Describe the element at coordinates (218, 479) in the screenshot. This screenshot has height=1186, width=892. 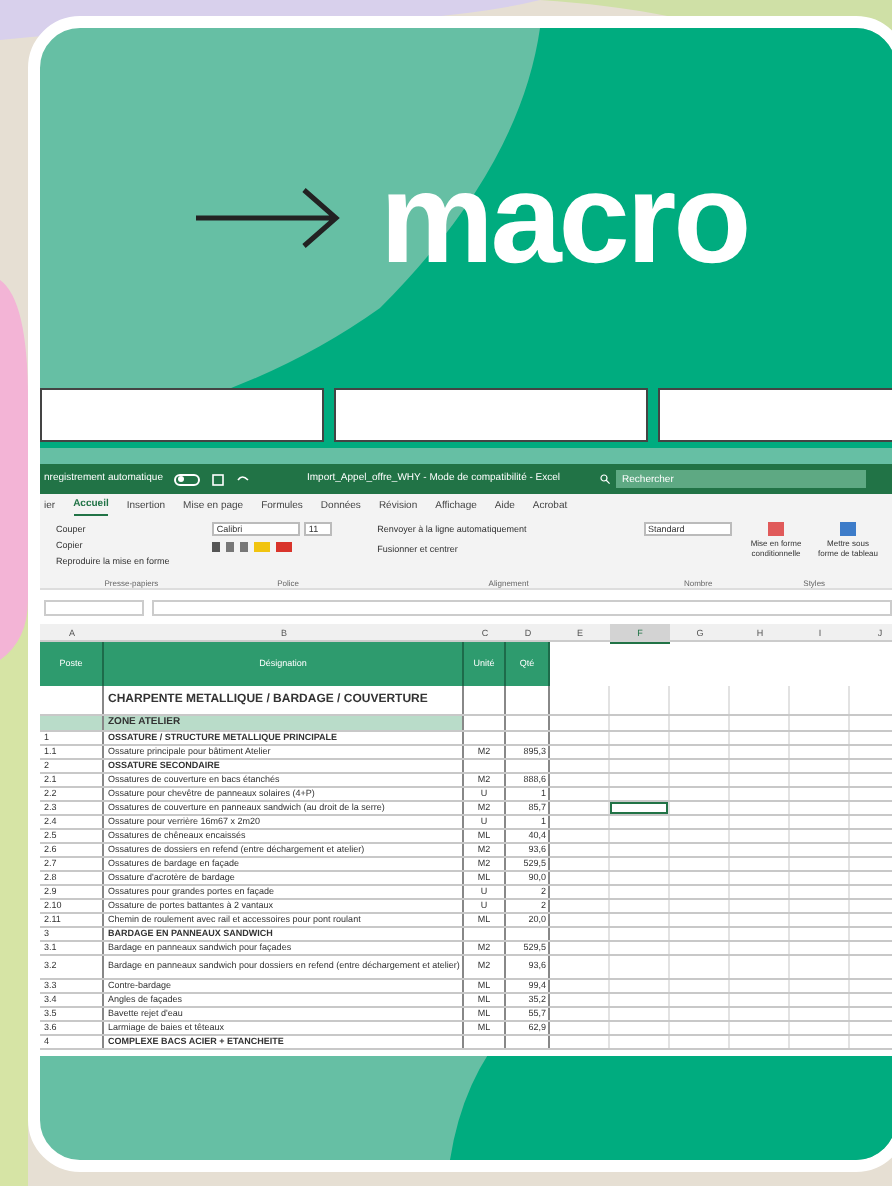
I see `save-icon` at that location.